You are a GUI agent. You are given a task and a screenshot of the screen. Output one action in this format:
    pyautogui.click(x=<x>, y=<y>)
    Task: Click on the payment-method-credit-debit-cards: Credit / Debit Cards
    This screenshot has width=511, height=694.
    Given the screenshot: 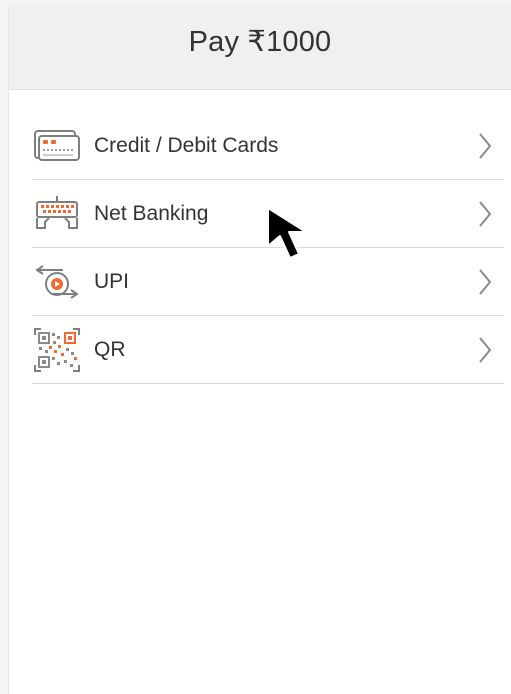 What is the action you would take?
    pyautogui.click(x=268, y=146)
    